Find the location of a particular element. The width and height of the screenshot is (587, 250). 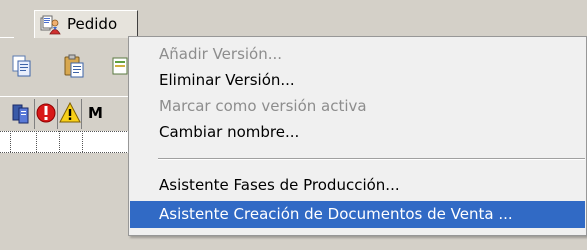

export-icon is located at coordinates (119, 68).